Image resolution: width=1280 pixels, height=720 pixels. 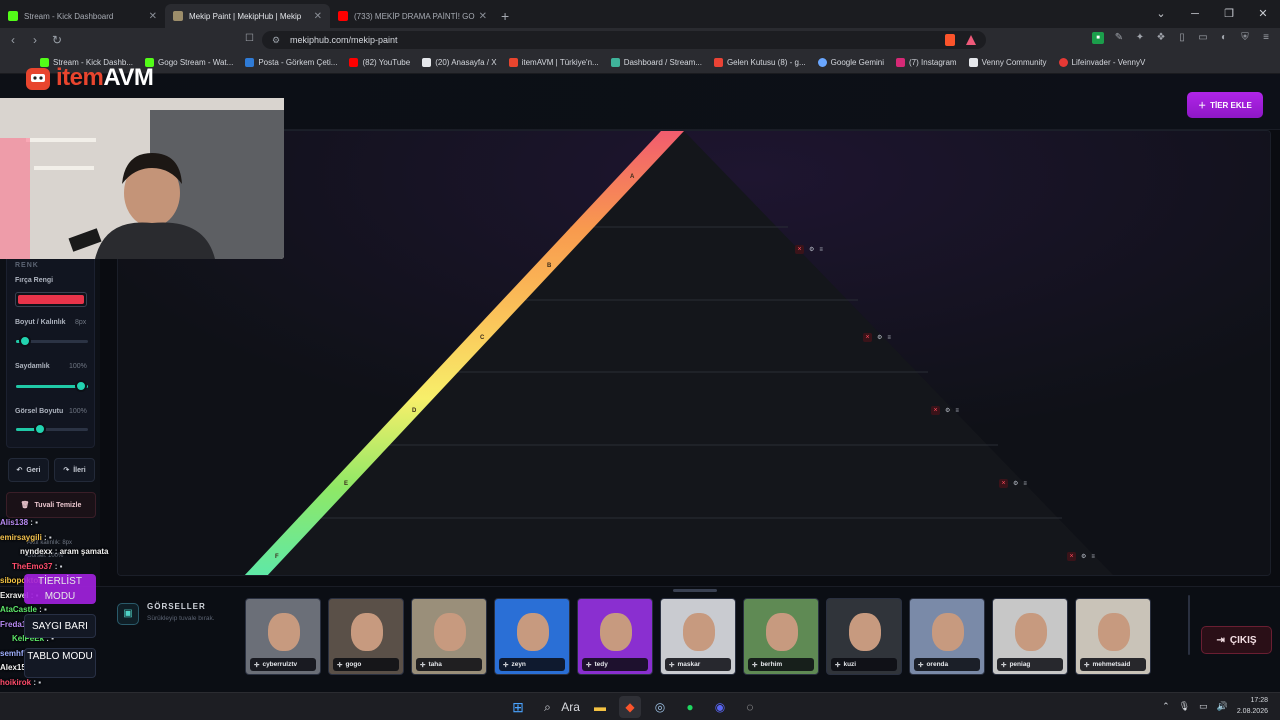 What do you see at coordinates (52, 386) in the screenshot?
I see `opacity-slider` at bounding box center [52, 386].